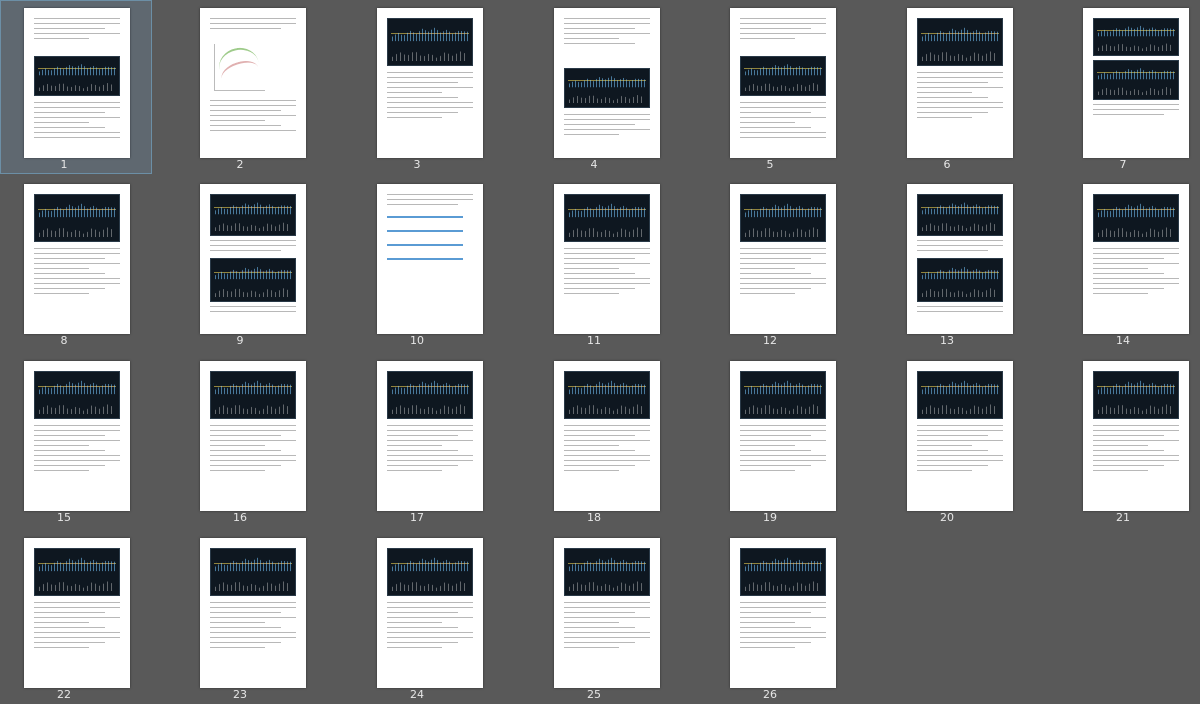  What do you see at coordinates (240, 340) in the screenshot?
I see `page-number-label: 9` at bounding box center [240, 340].